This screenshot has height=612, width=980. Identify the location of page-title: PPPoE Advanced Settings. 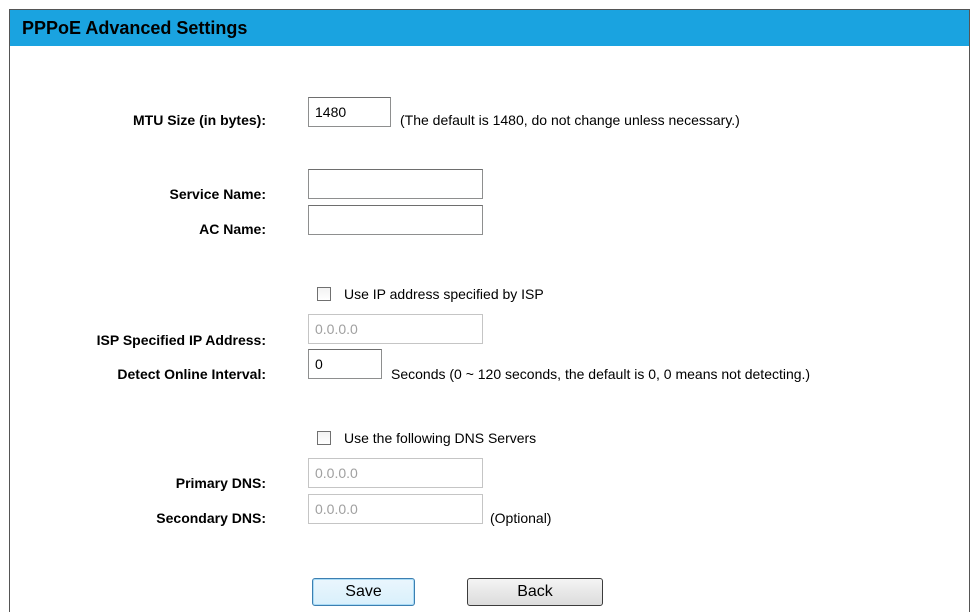
(135, 28).